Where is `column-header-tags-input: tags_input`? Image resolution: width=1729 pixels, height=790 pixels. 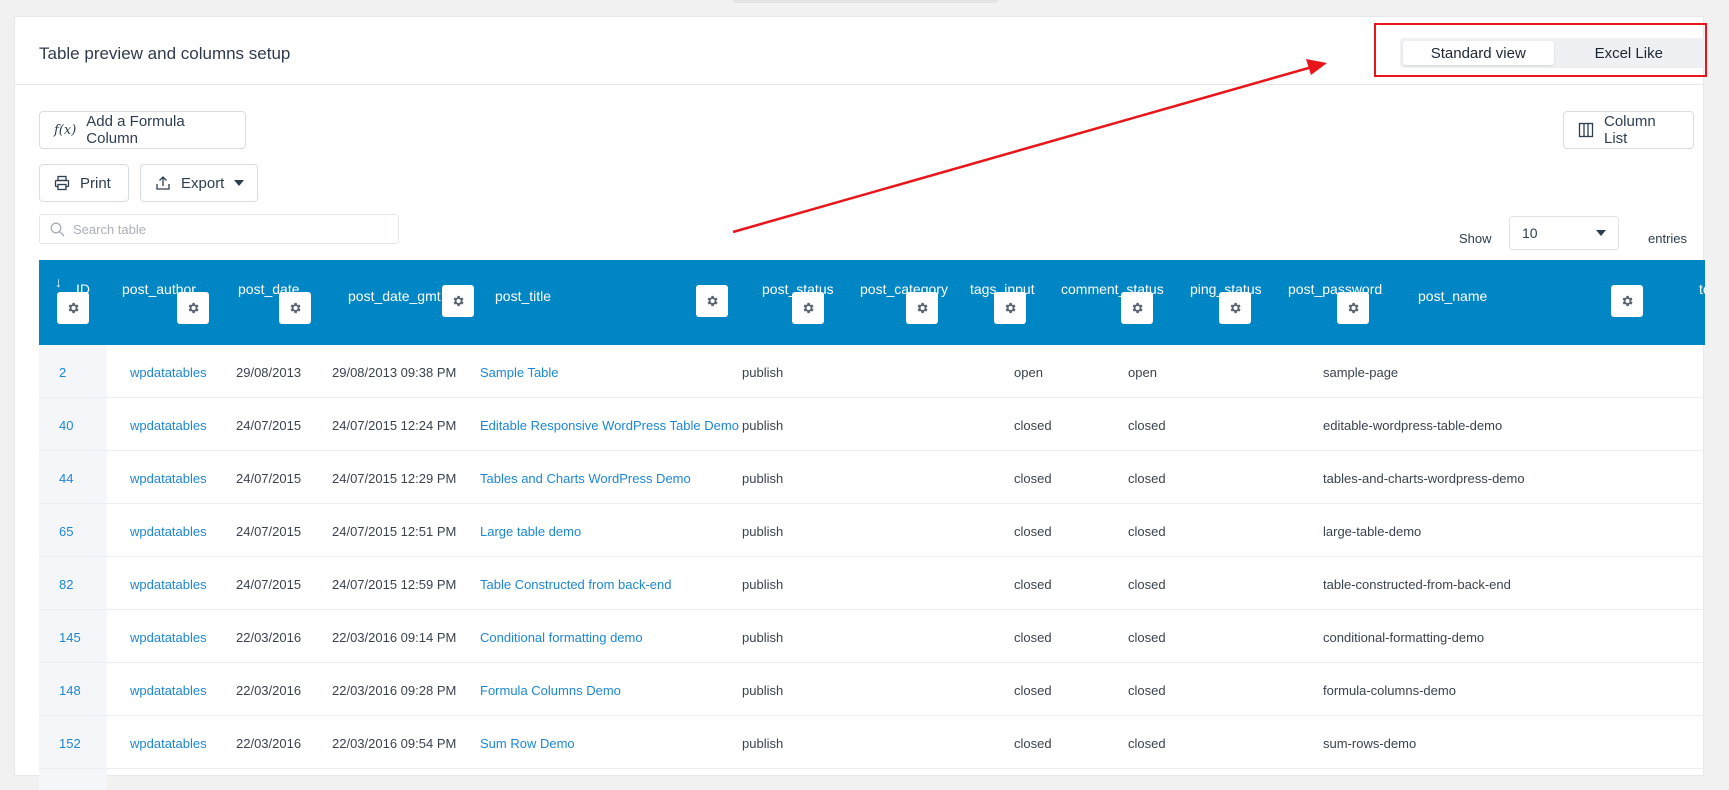 column-header-tags-input: tags_input is located at coordinates (1015, 302).